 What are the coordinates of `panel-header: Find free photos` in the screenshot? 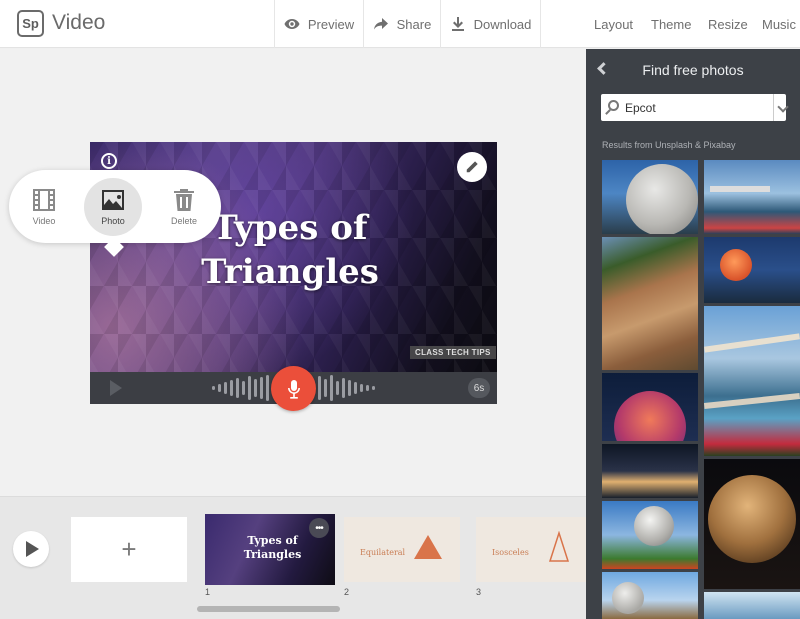 It's located at (693, 69).